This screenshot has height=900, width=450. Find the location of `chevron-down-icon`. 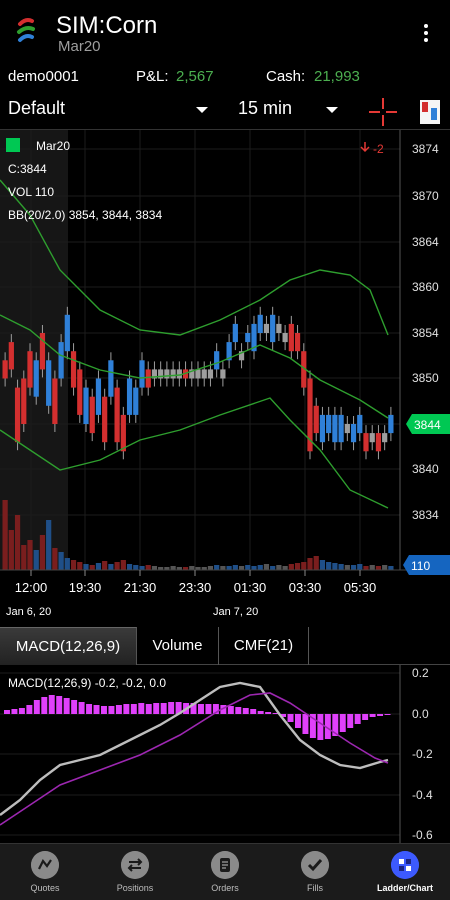

chevron-down-icon is located at coordinates (202, 110).